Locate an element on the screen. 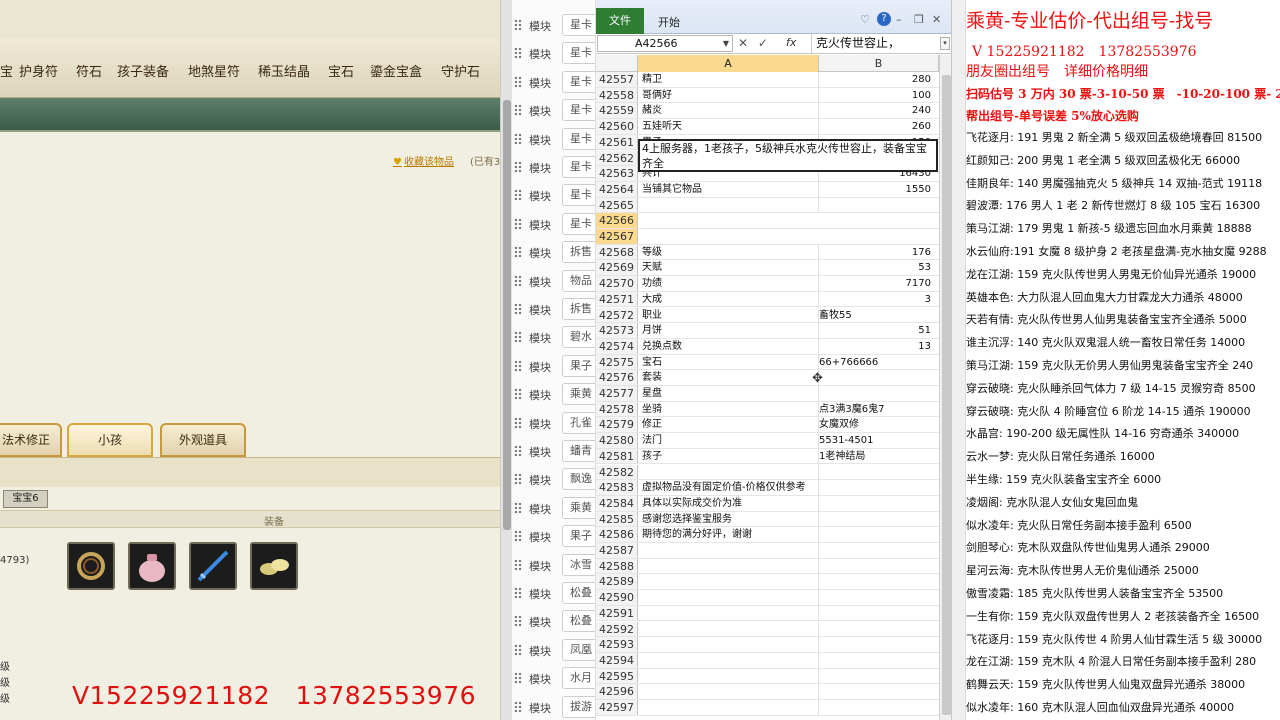 This screenshot has height=720, width=1280. module-row: 模块 蟠青 is located at coordinates (553, 451).